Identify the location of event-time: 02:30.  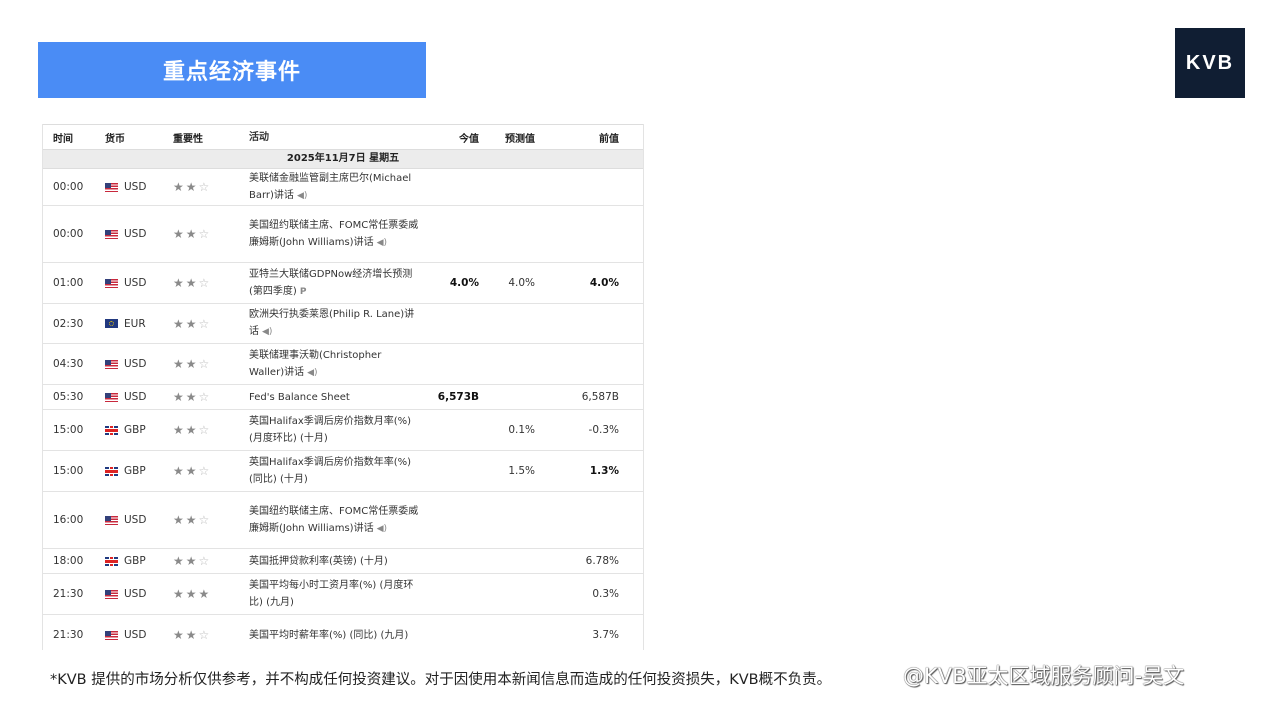
(68, 323).